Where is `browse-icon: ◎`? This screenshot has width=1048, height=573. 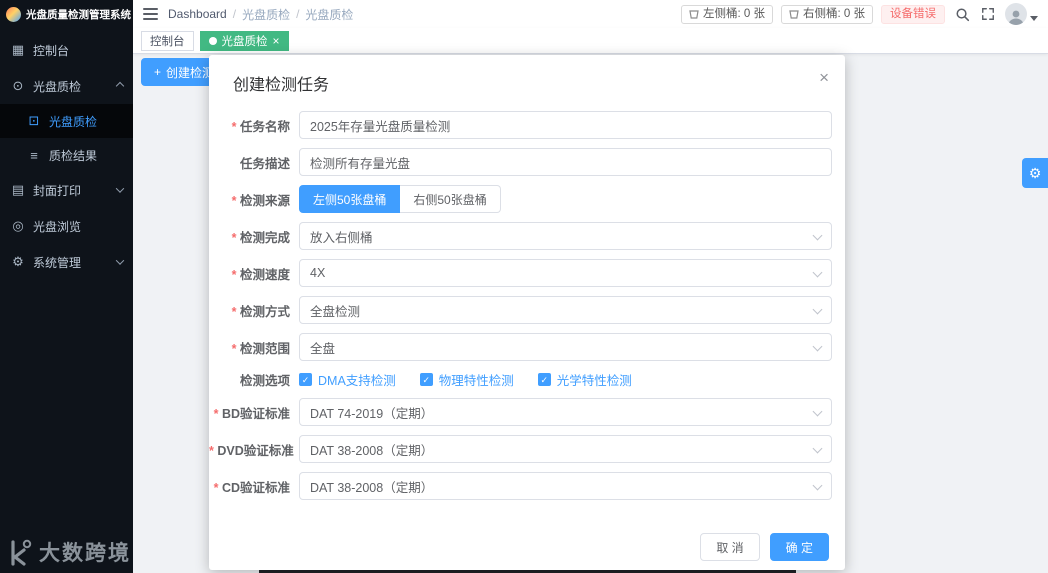 browse-icon: ◎ is located at coordinates (18, 225).